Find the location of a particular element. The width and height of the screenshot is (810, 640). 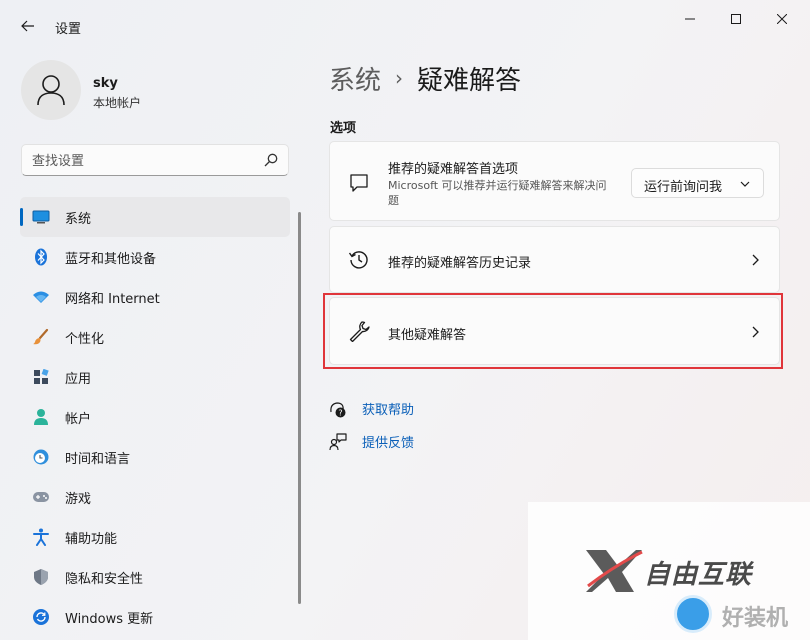

history-icon is located at coordinates (359, 260).